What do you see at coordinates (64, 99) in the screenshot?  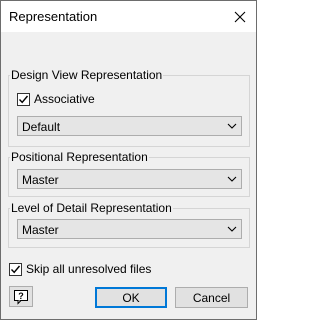 I see `associative-label: Associative` at bounding box center [64, 99].